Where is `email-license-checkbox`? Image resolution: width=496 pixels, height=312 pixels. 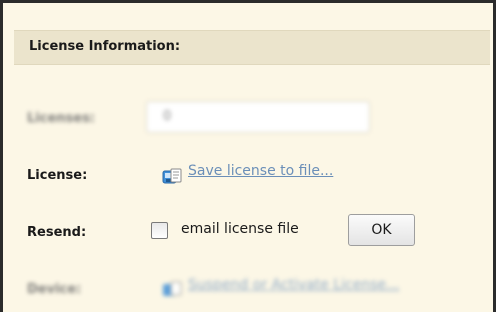
email-license-checkbox is located at coordinates (159, 230).